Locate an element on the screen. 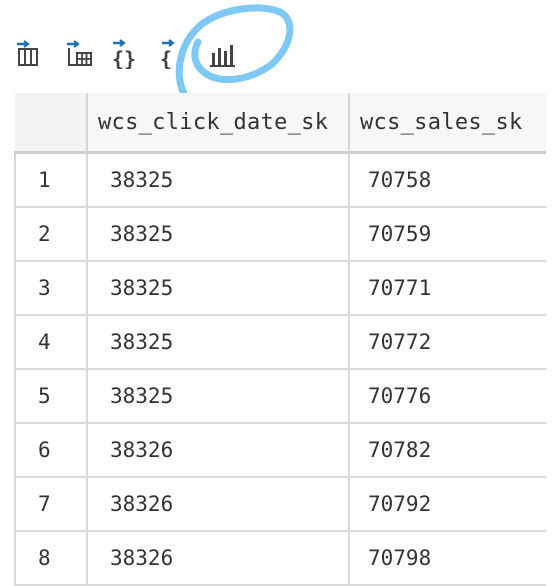 The image size is (559, 586). cell-wcs-sales-sk: 70792 is located at coordinates (447, 504).